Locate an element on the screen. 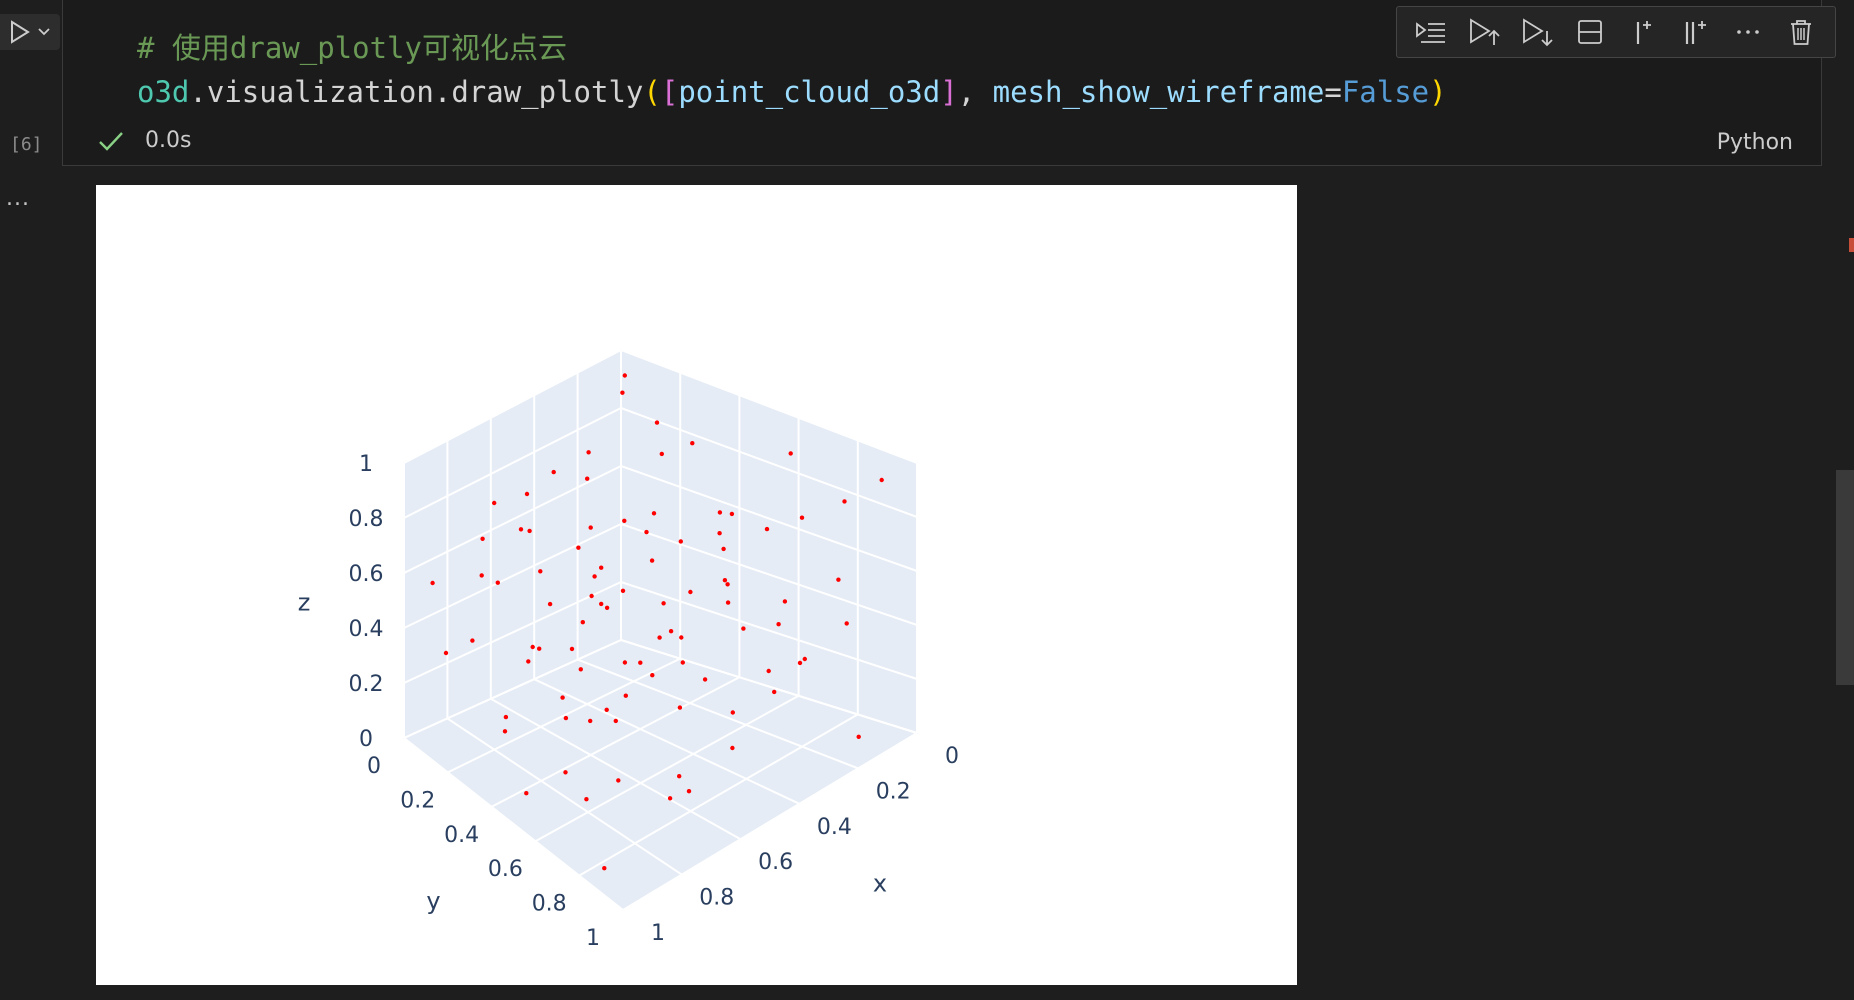 The image size is (1854, 1000). z-tick-label: 0.6 is located at coordinates (366, 574).